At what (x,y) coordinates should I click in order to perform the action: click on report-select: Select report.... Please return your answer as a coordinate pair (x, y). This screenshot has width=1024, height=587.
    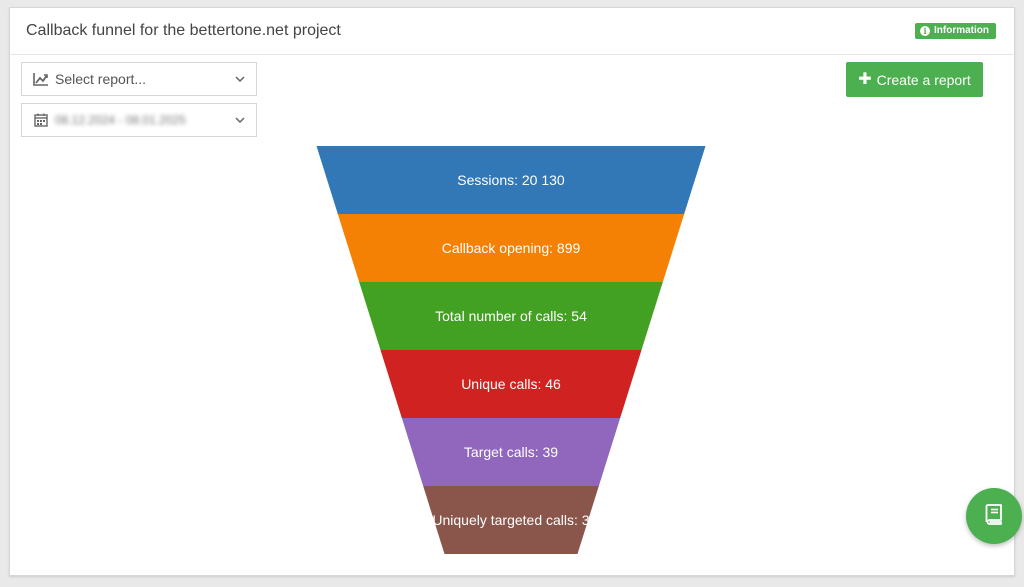
    Looking at the image, I should click on (139, 79).